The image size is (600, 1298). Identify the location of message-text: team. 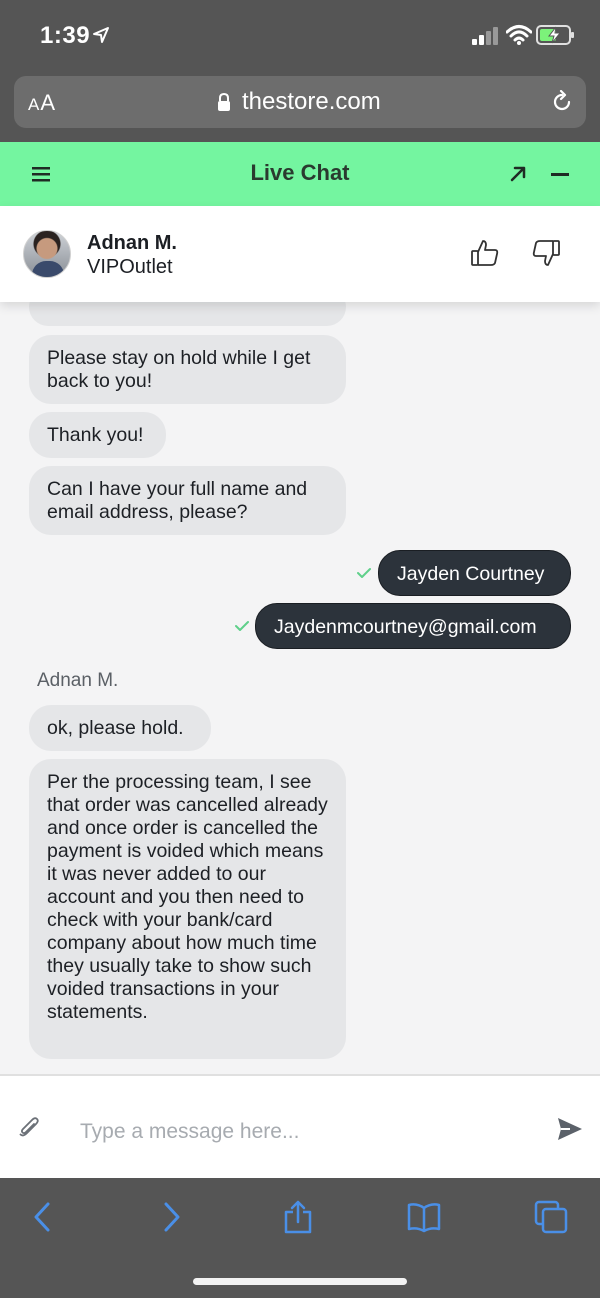
(68, 303).